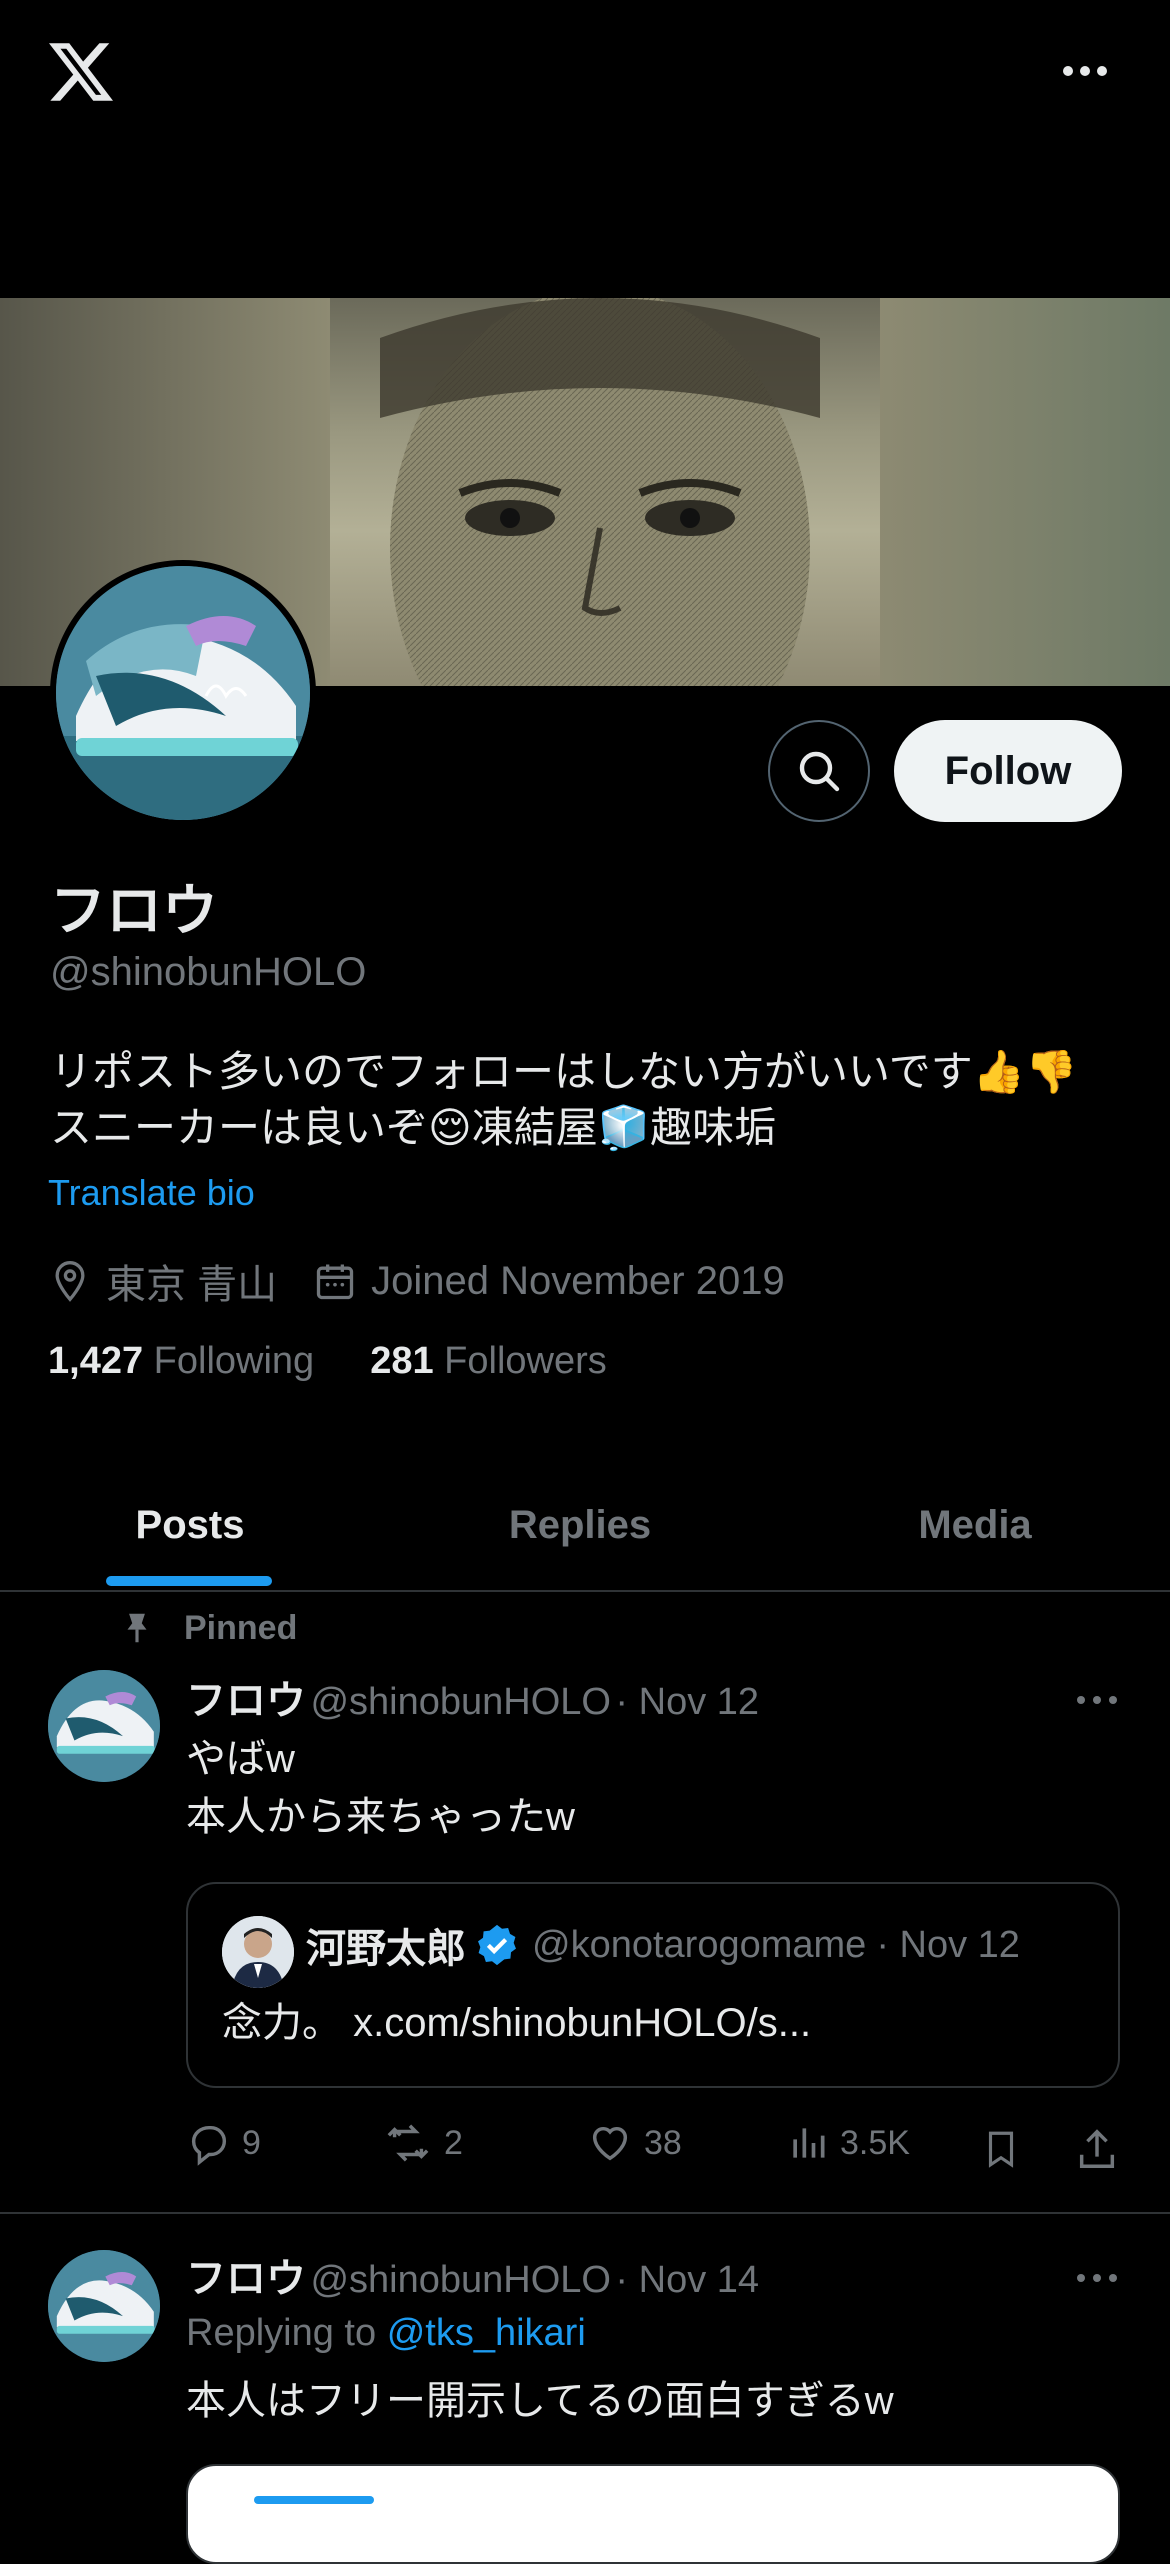 This screenshot has height=2564, width=1170. I want to click on tab-media: Media, so click(975, 1525).